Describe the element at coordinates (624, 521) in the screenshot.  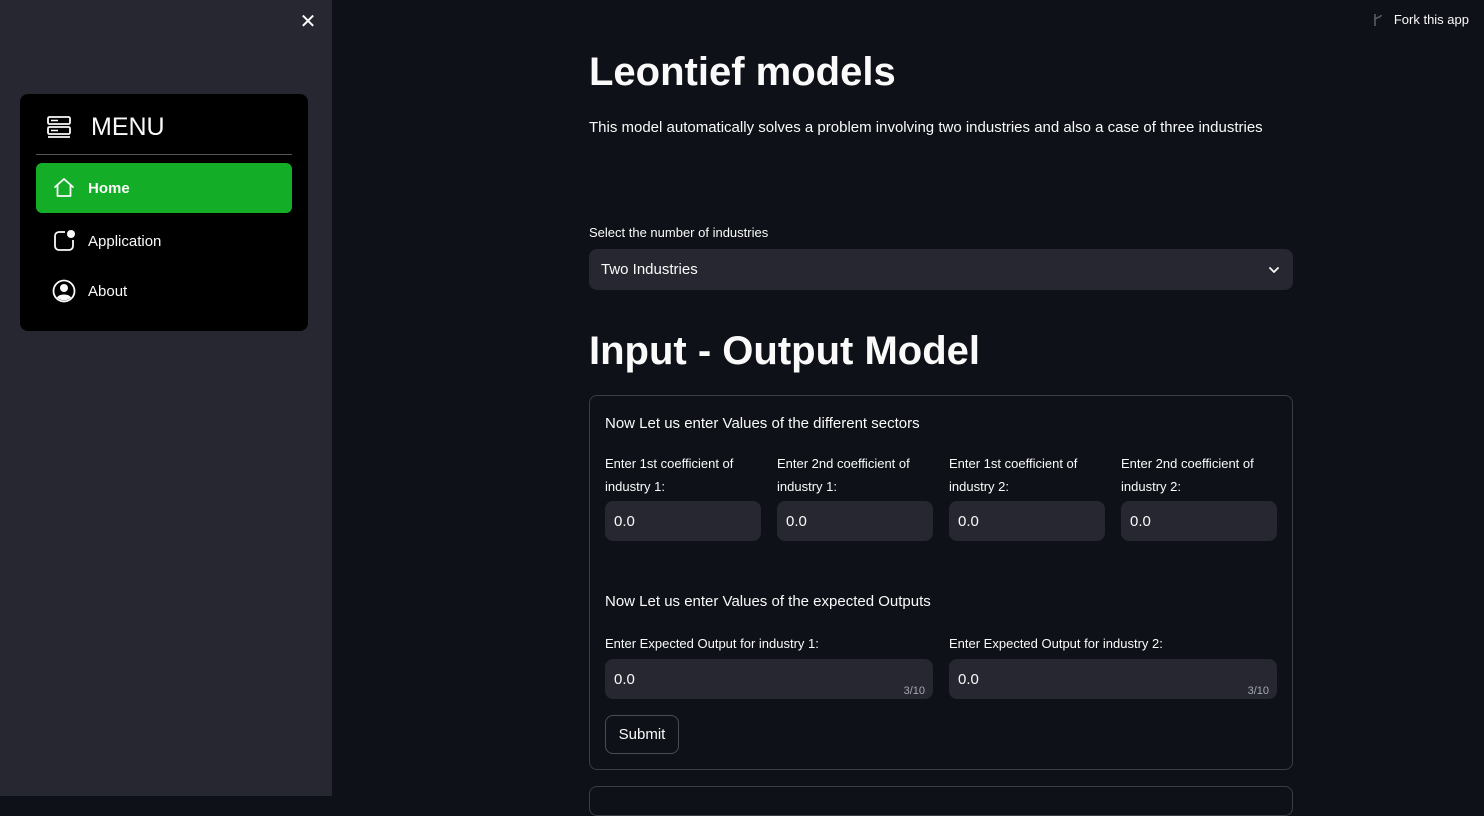
I see `coef-1-1-value: 0.0` at that location.